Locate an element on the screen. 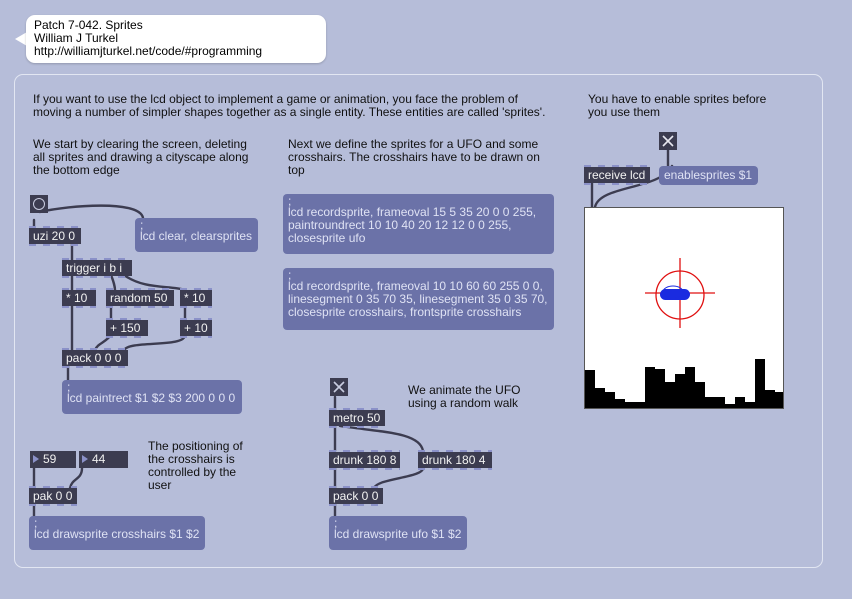  pack-3-object: pack 0 0 0 is located at coordinates (95, 358).